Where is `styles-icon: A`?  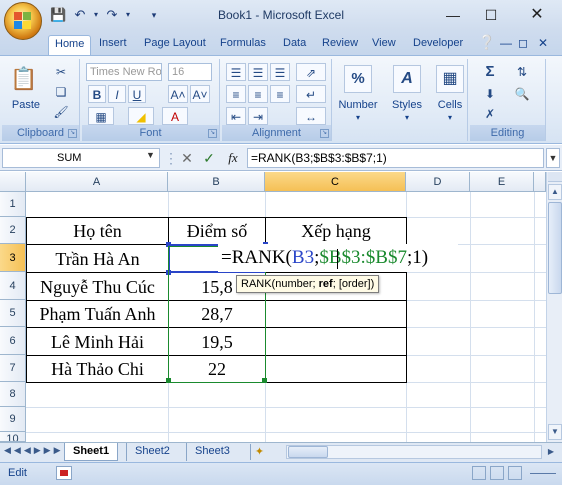
styles-icon: A is located at coordinates (407, 79).